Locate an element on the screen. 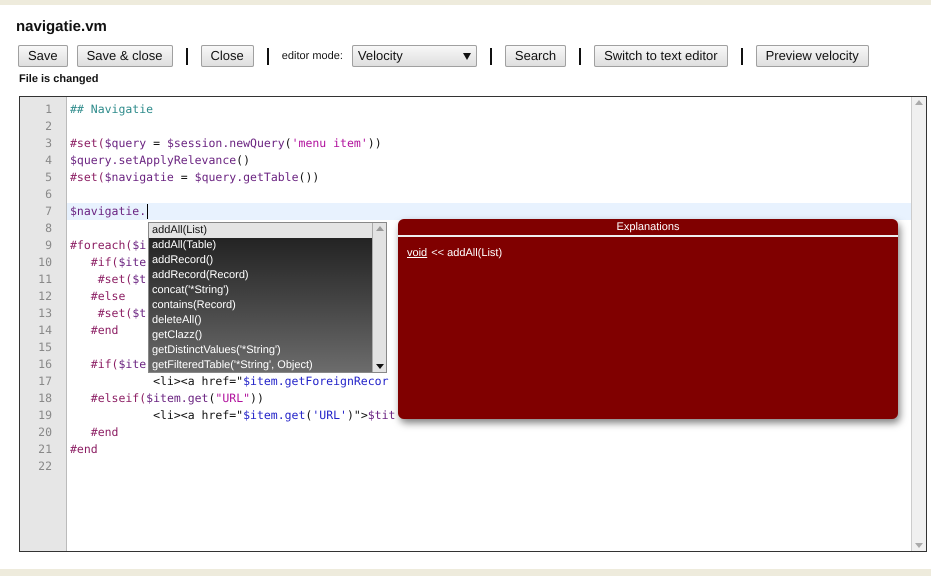 Image resolution: width=931 pixels, height=576 pixels. autocomplete-item: addAll(List) is located at coordinates (260, 230).